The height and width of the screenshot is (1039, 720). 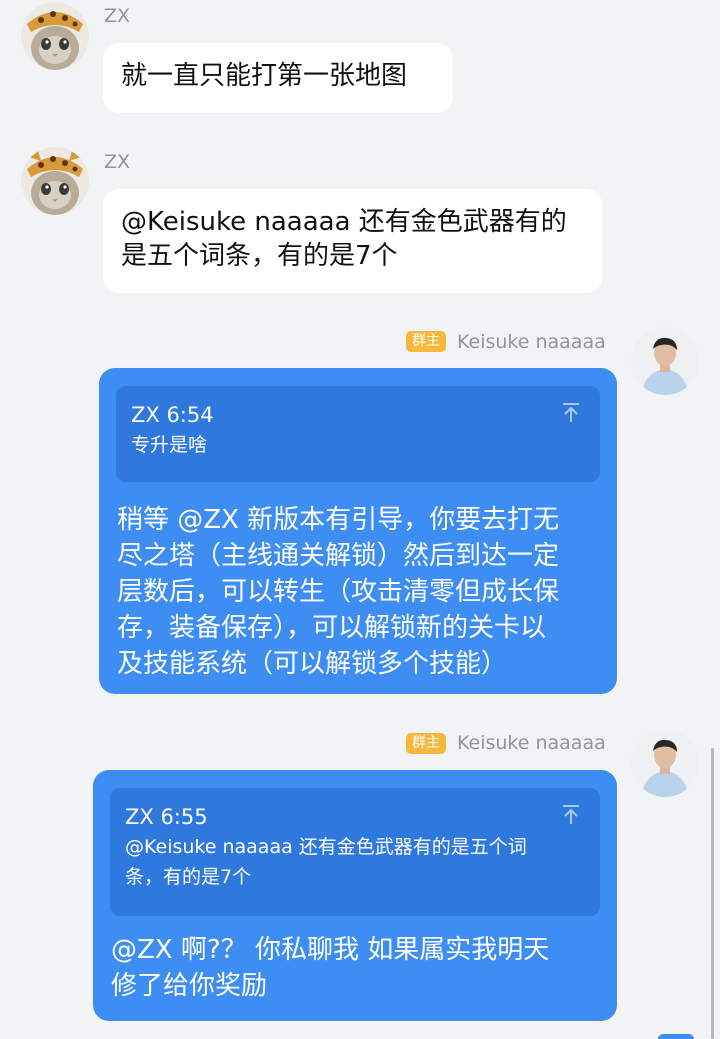 I want to click on message-text-line: @Keisuke naaaaa 还有金色武器有的, so click(x=344, y=222).